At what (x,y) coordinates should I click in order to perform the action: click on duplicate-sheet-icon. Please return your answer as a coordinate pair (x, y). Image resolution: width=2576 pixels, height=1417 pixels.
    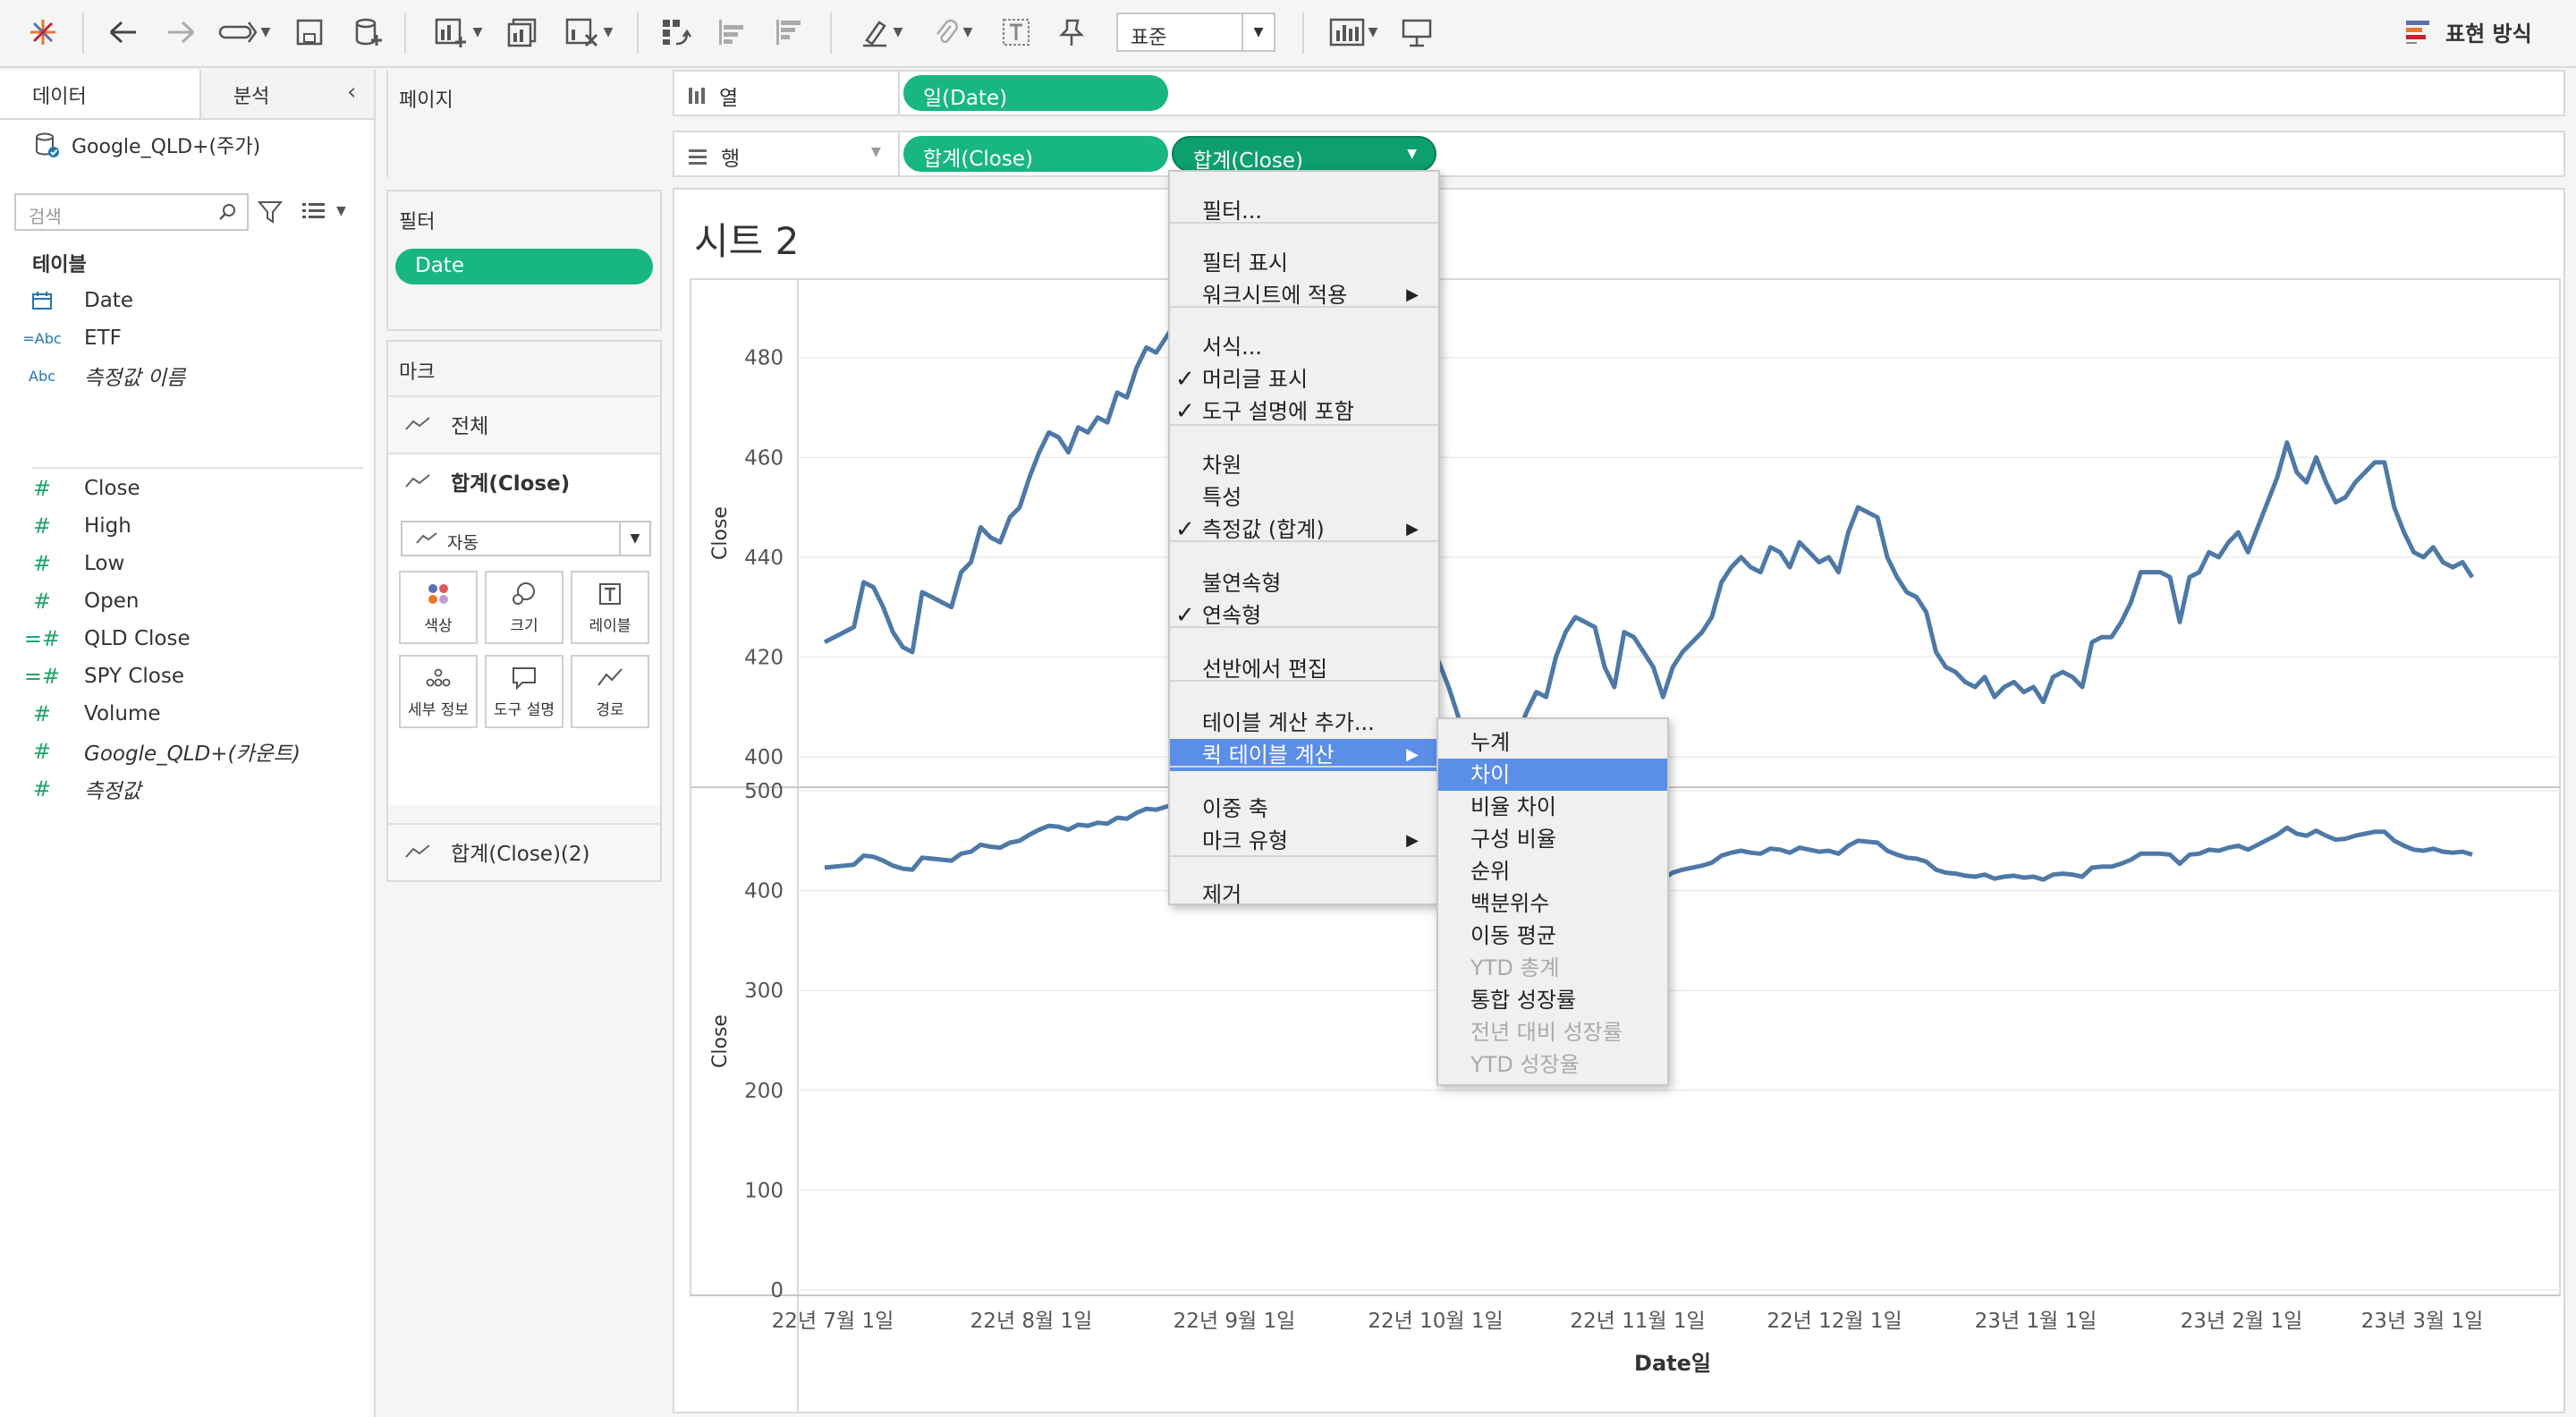
    Looking at the image, I should click on (522, 33).